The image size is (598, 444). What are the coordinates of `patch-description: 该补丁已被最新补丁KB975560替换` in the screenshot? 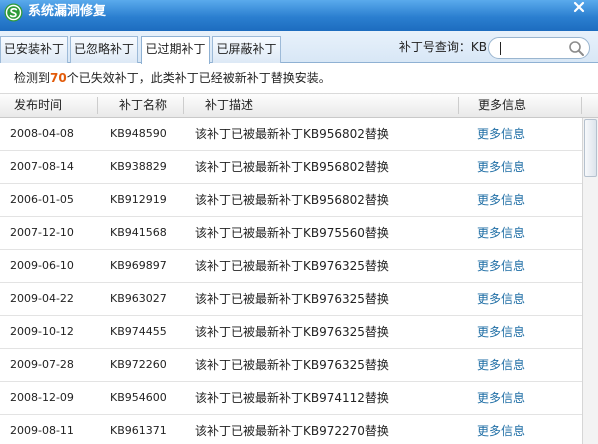 It's located at (292, 233).